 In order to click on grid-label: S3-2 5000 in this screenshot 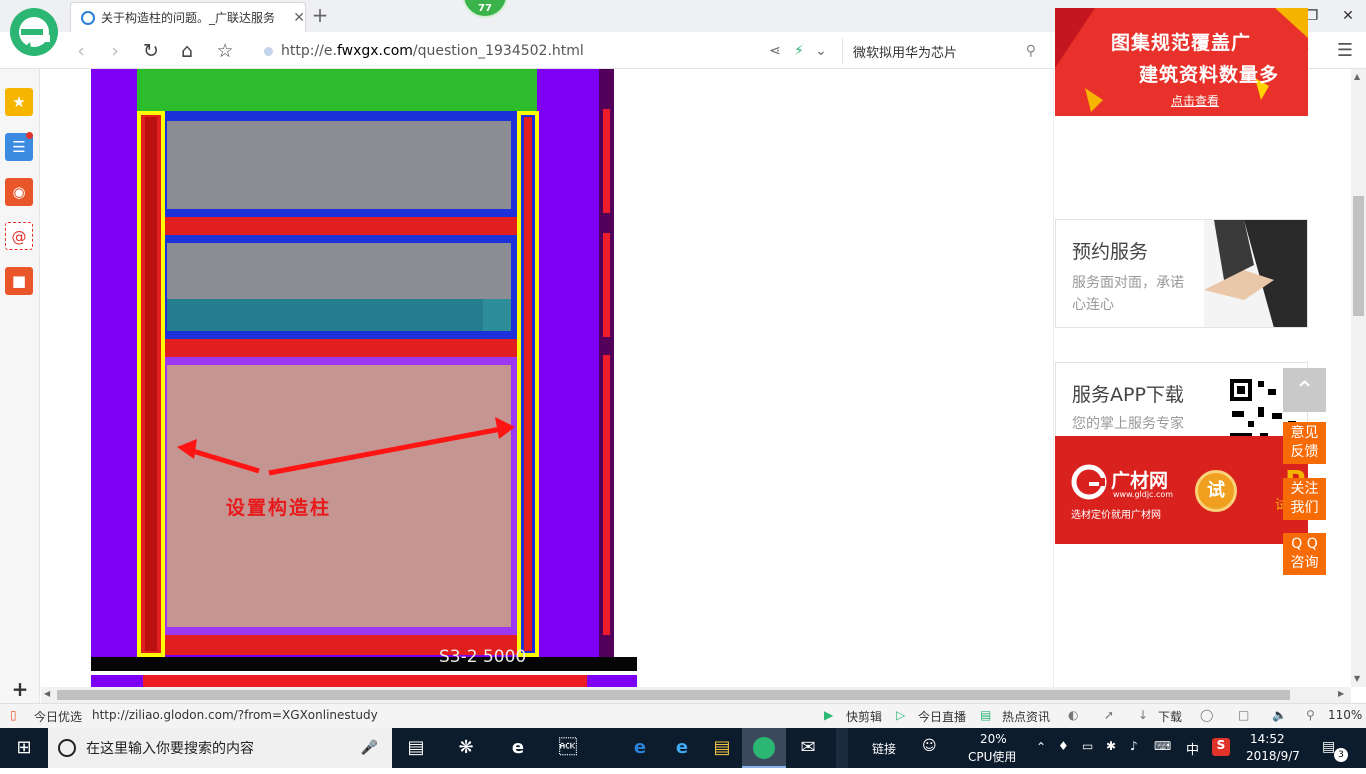, I will do `click(483, 657)`.